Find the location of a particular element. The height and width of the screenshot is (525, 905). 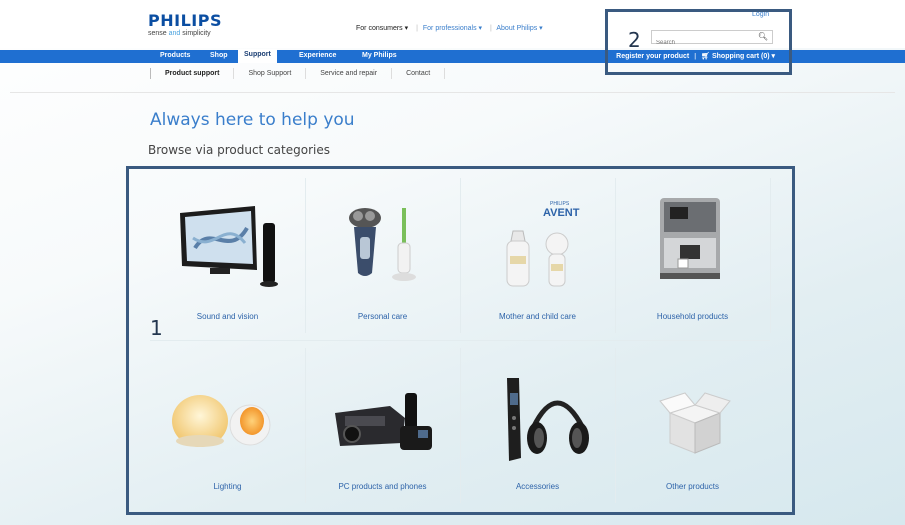

for-consumers-link: For consumers ▾ is located at coordinates (382, 28).